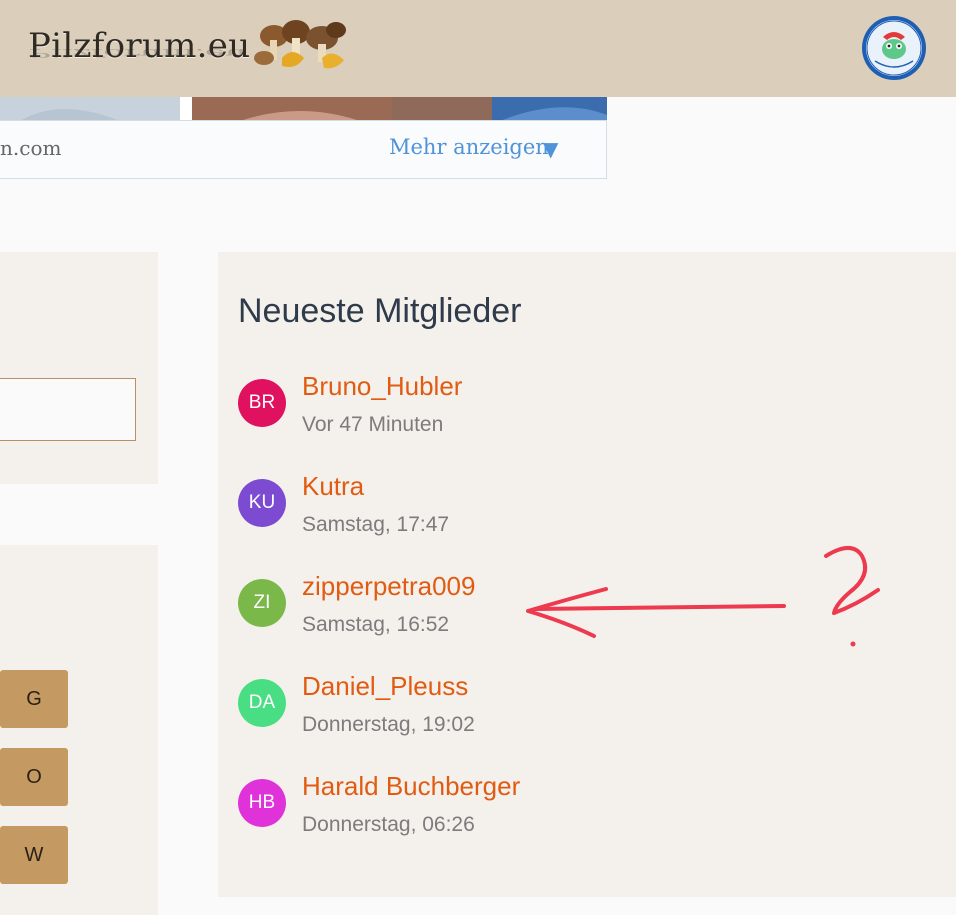 This screenshot has height=915, width=956. Describe the element at coordinates (894, 48) in the screenshot. I see `user-avatar-icon` at that location.